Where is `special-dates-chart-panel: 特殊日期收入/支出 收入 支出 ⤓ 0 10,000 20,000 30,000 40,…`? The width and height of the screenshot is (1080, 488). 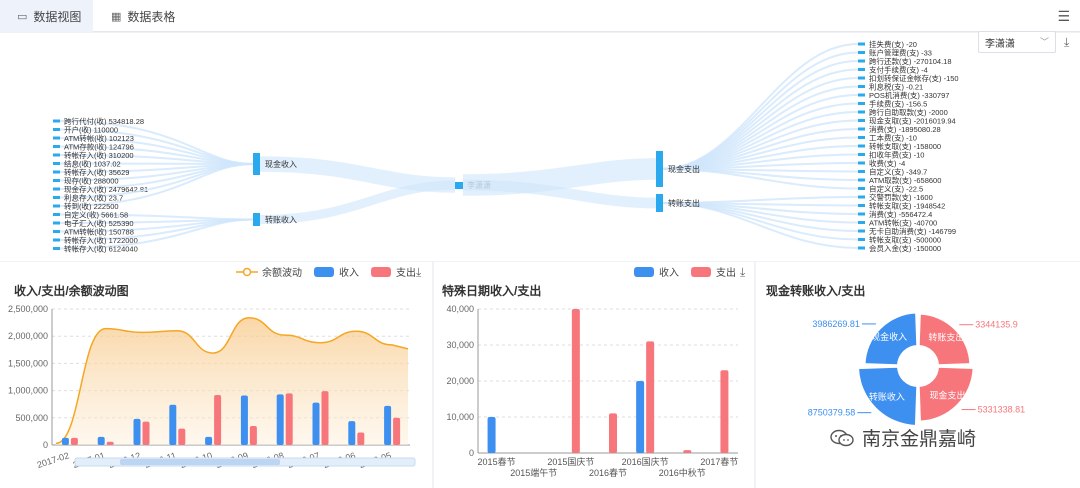
special-dates-chart-panel: 特殊日期收入/支出 收入 支出 ⤓ 0 10,000 20,000 30,000 40,… is located at coordinates (594, 375).